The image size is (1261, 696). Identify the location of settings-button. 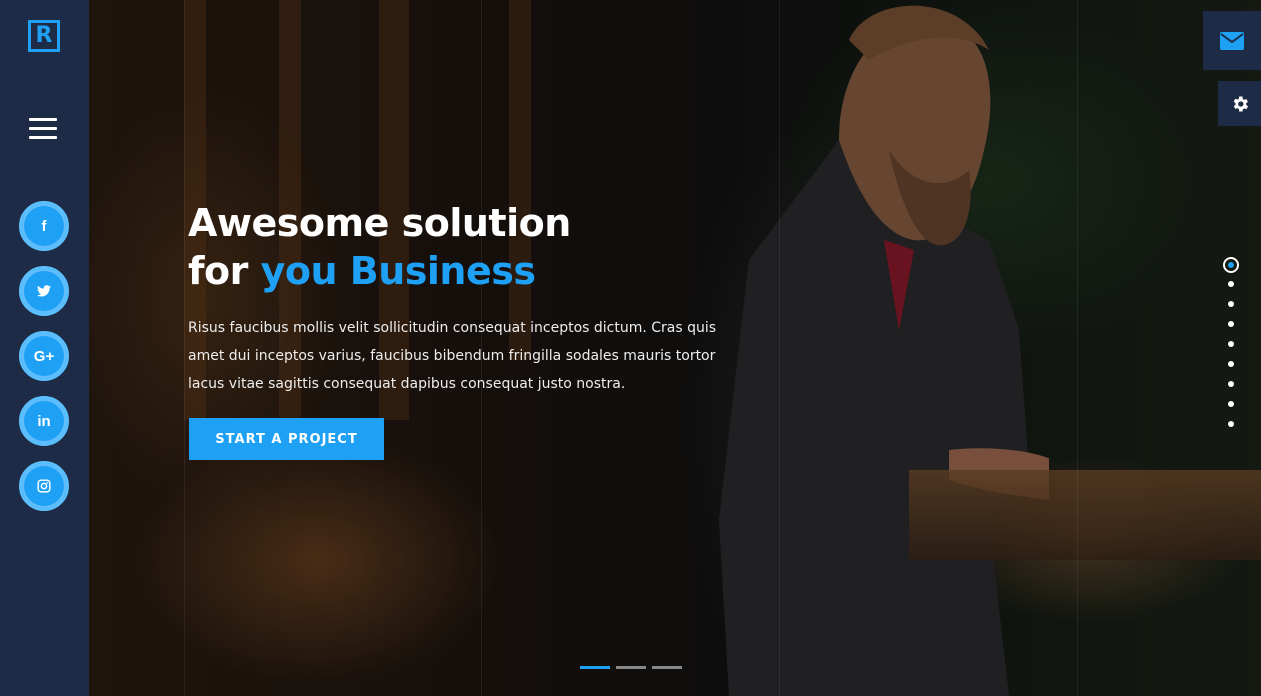
(1239, 103).